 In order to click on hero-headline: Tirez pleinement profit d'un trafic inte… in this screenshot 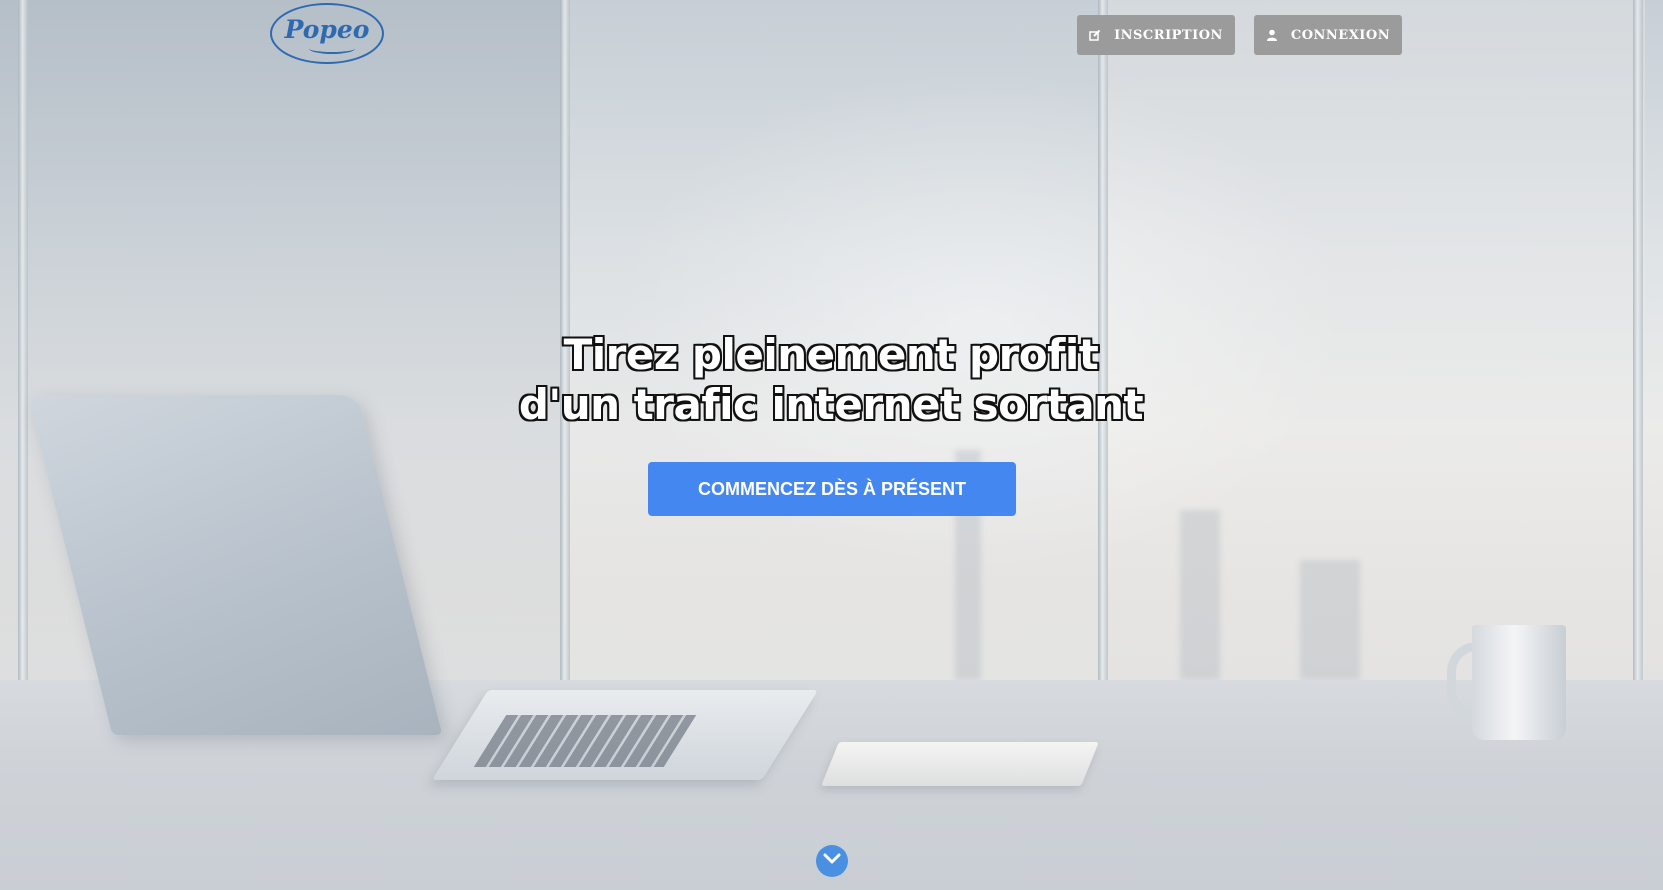, I will do `click(831, 380)`.